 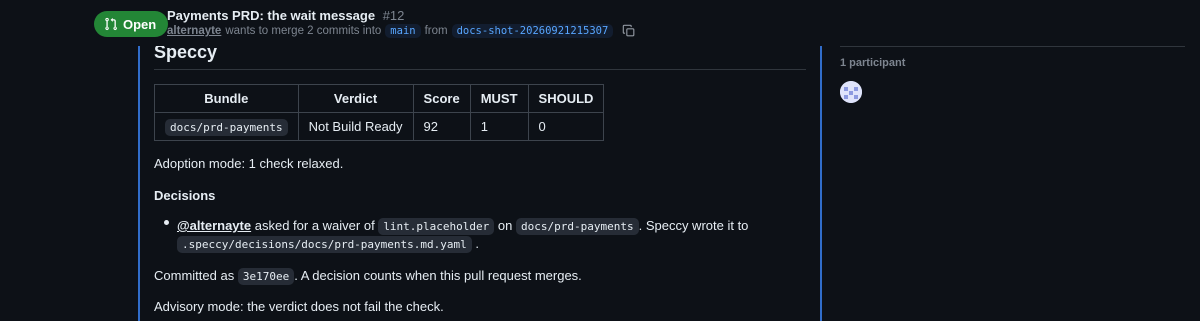 I want to click on column-header-verdict: Verdict, so click(x=355, y=98).